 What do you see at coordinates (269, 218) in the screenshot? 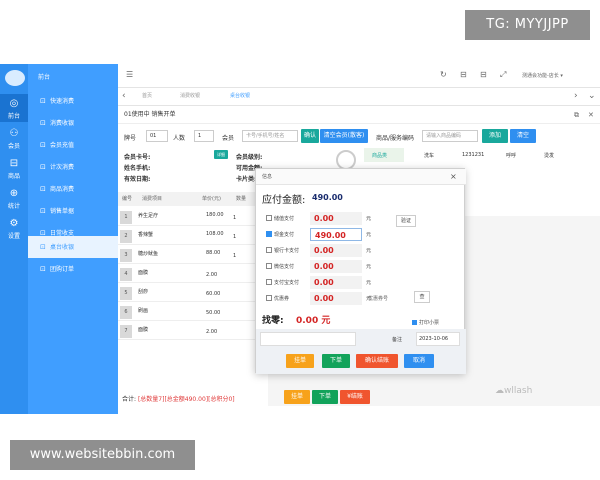
I see `stored-value-checkbox` at bounding box center [269, 218].